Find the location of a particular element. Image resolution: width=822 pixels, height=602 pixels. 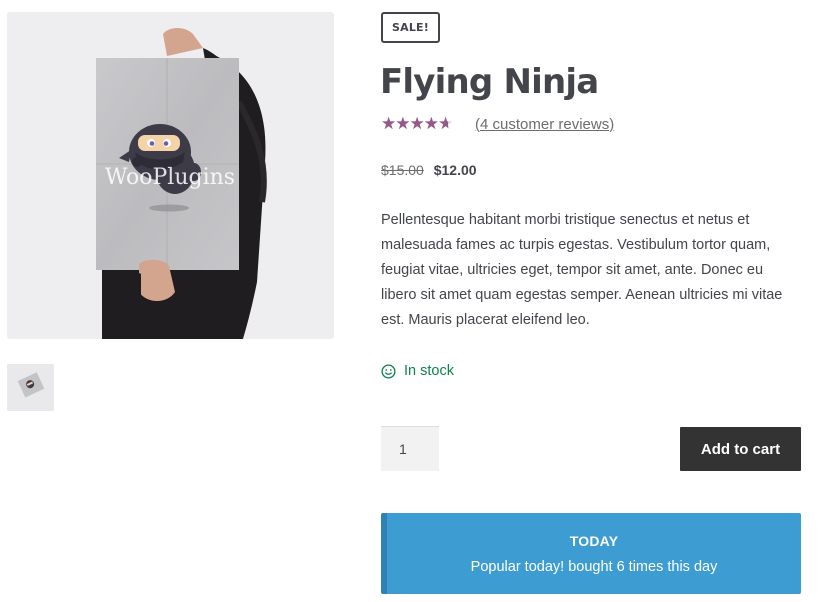

product-thumbnail is located at coordinates (30, 387).